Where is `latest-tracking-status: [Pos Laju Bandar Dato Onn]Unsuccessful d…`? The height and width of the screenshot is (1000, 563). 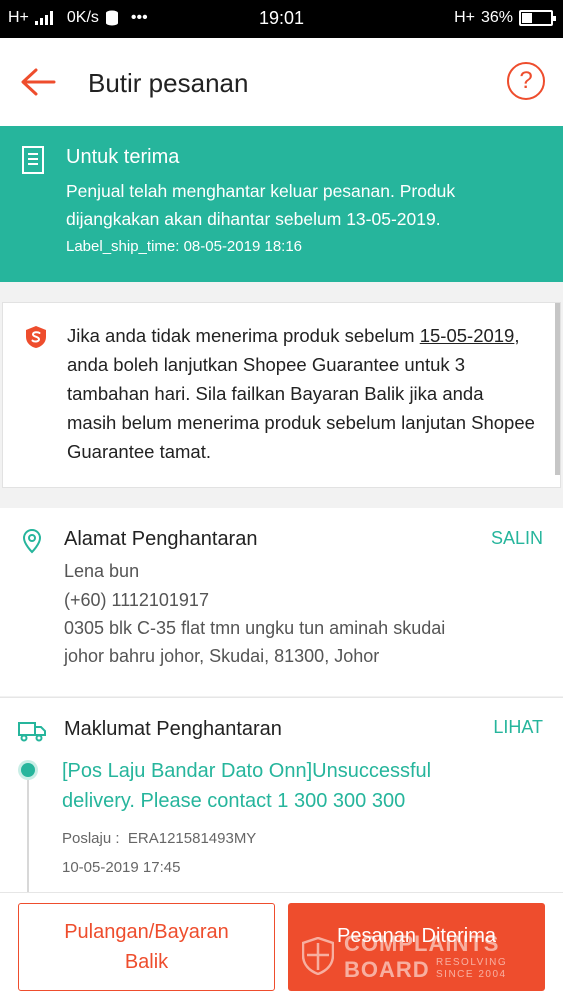 latest-tracking-status: [Pos Laju Bandar Dato Onn]Unsuccessful d… is located at coordinates (282, 786).